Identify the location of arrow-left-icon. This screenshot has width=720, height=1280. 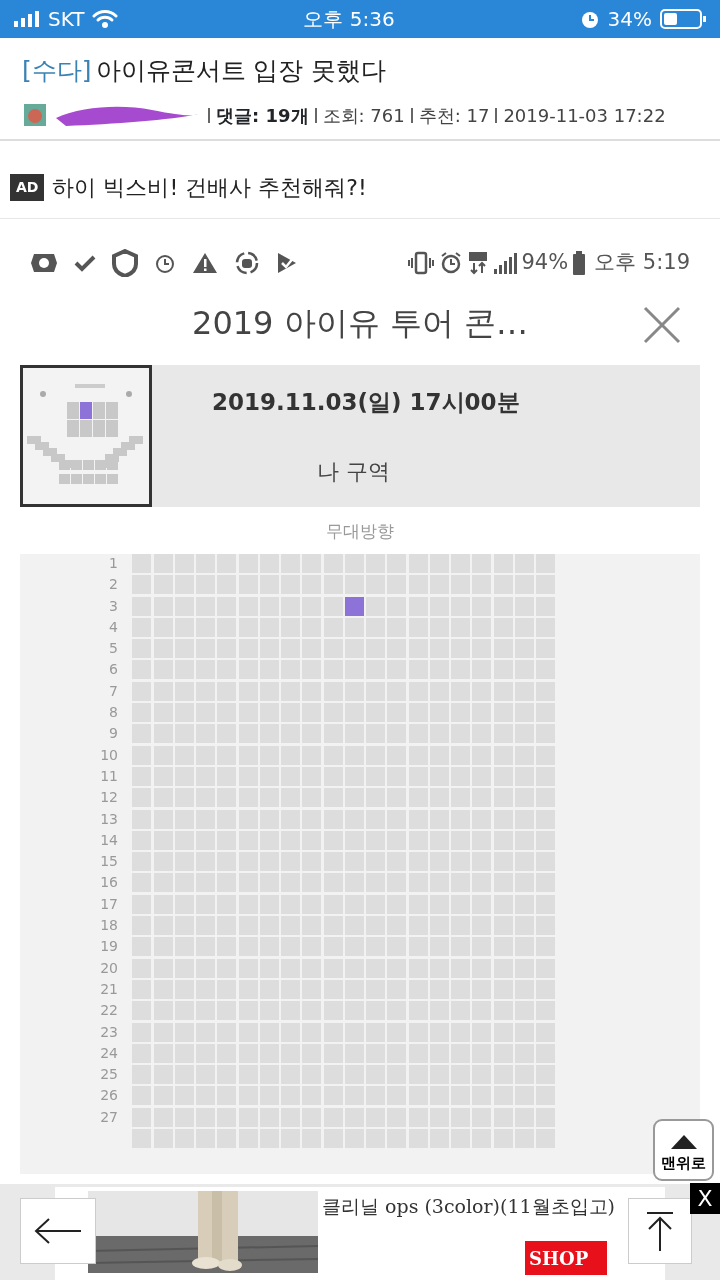
(58, 1231).